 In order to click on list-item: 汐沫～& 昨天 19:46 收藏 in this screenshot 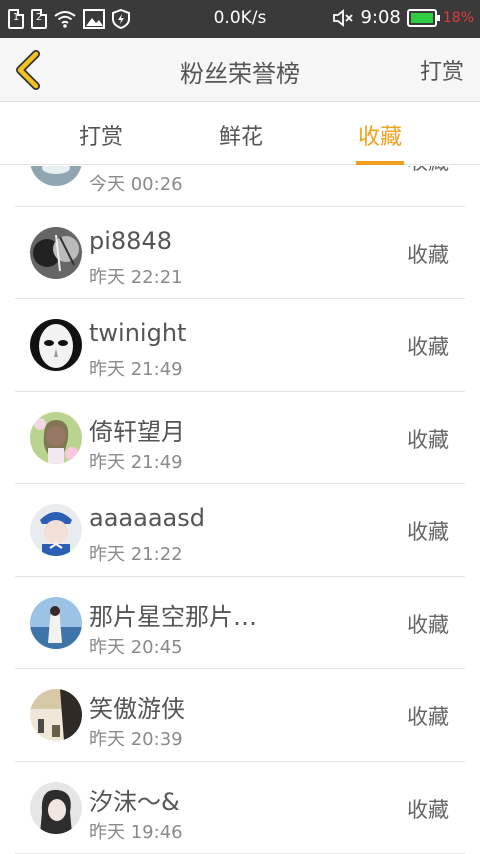, I will do `click(240, 808)`.